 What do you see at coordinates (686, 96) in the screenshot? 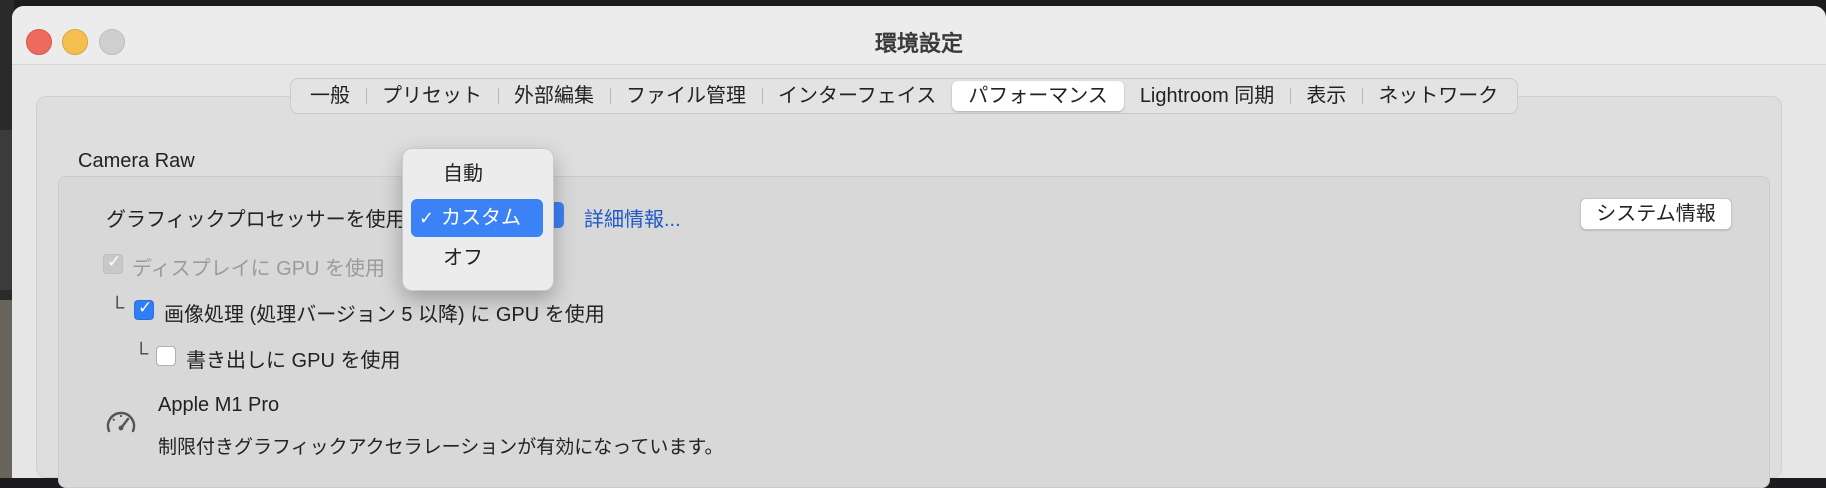
I see `tab-file-handling: ファイル管理` at bounding box center [686, 96].